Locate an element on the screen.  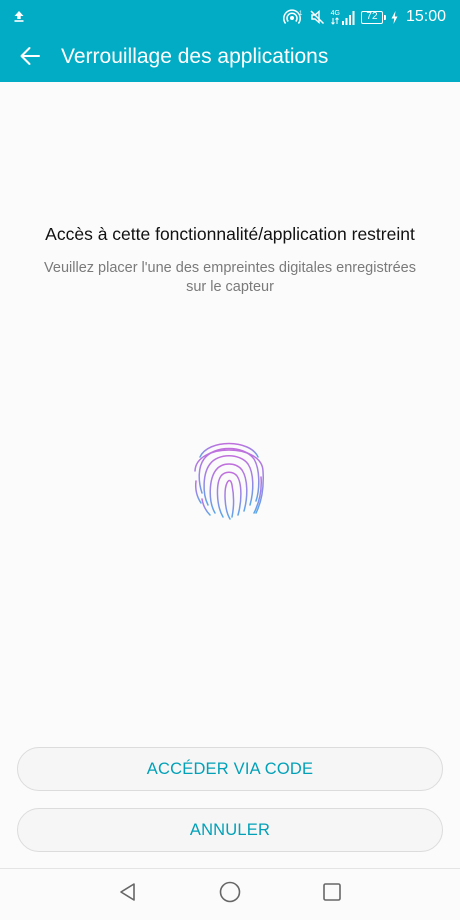
status-icons: 1 4G 72 15:00 is located at coordinates (364, 17).